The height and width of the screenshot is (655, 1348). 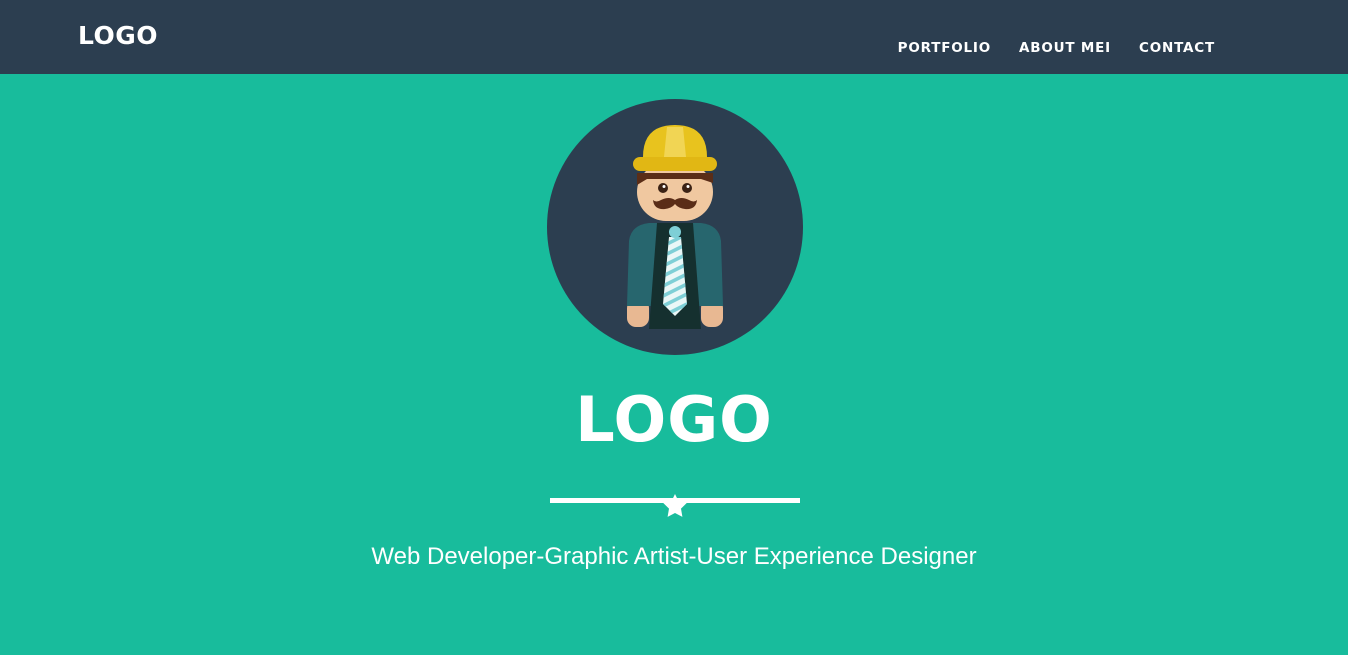 I want to click on star-divider, so click(x=675, y=505).